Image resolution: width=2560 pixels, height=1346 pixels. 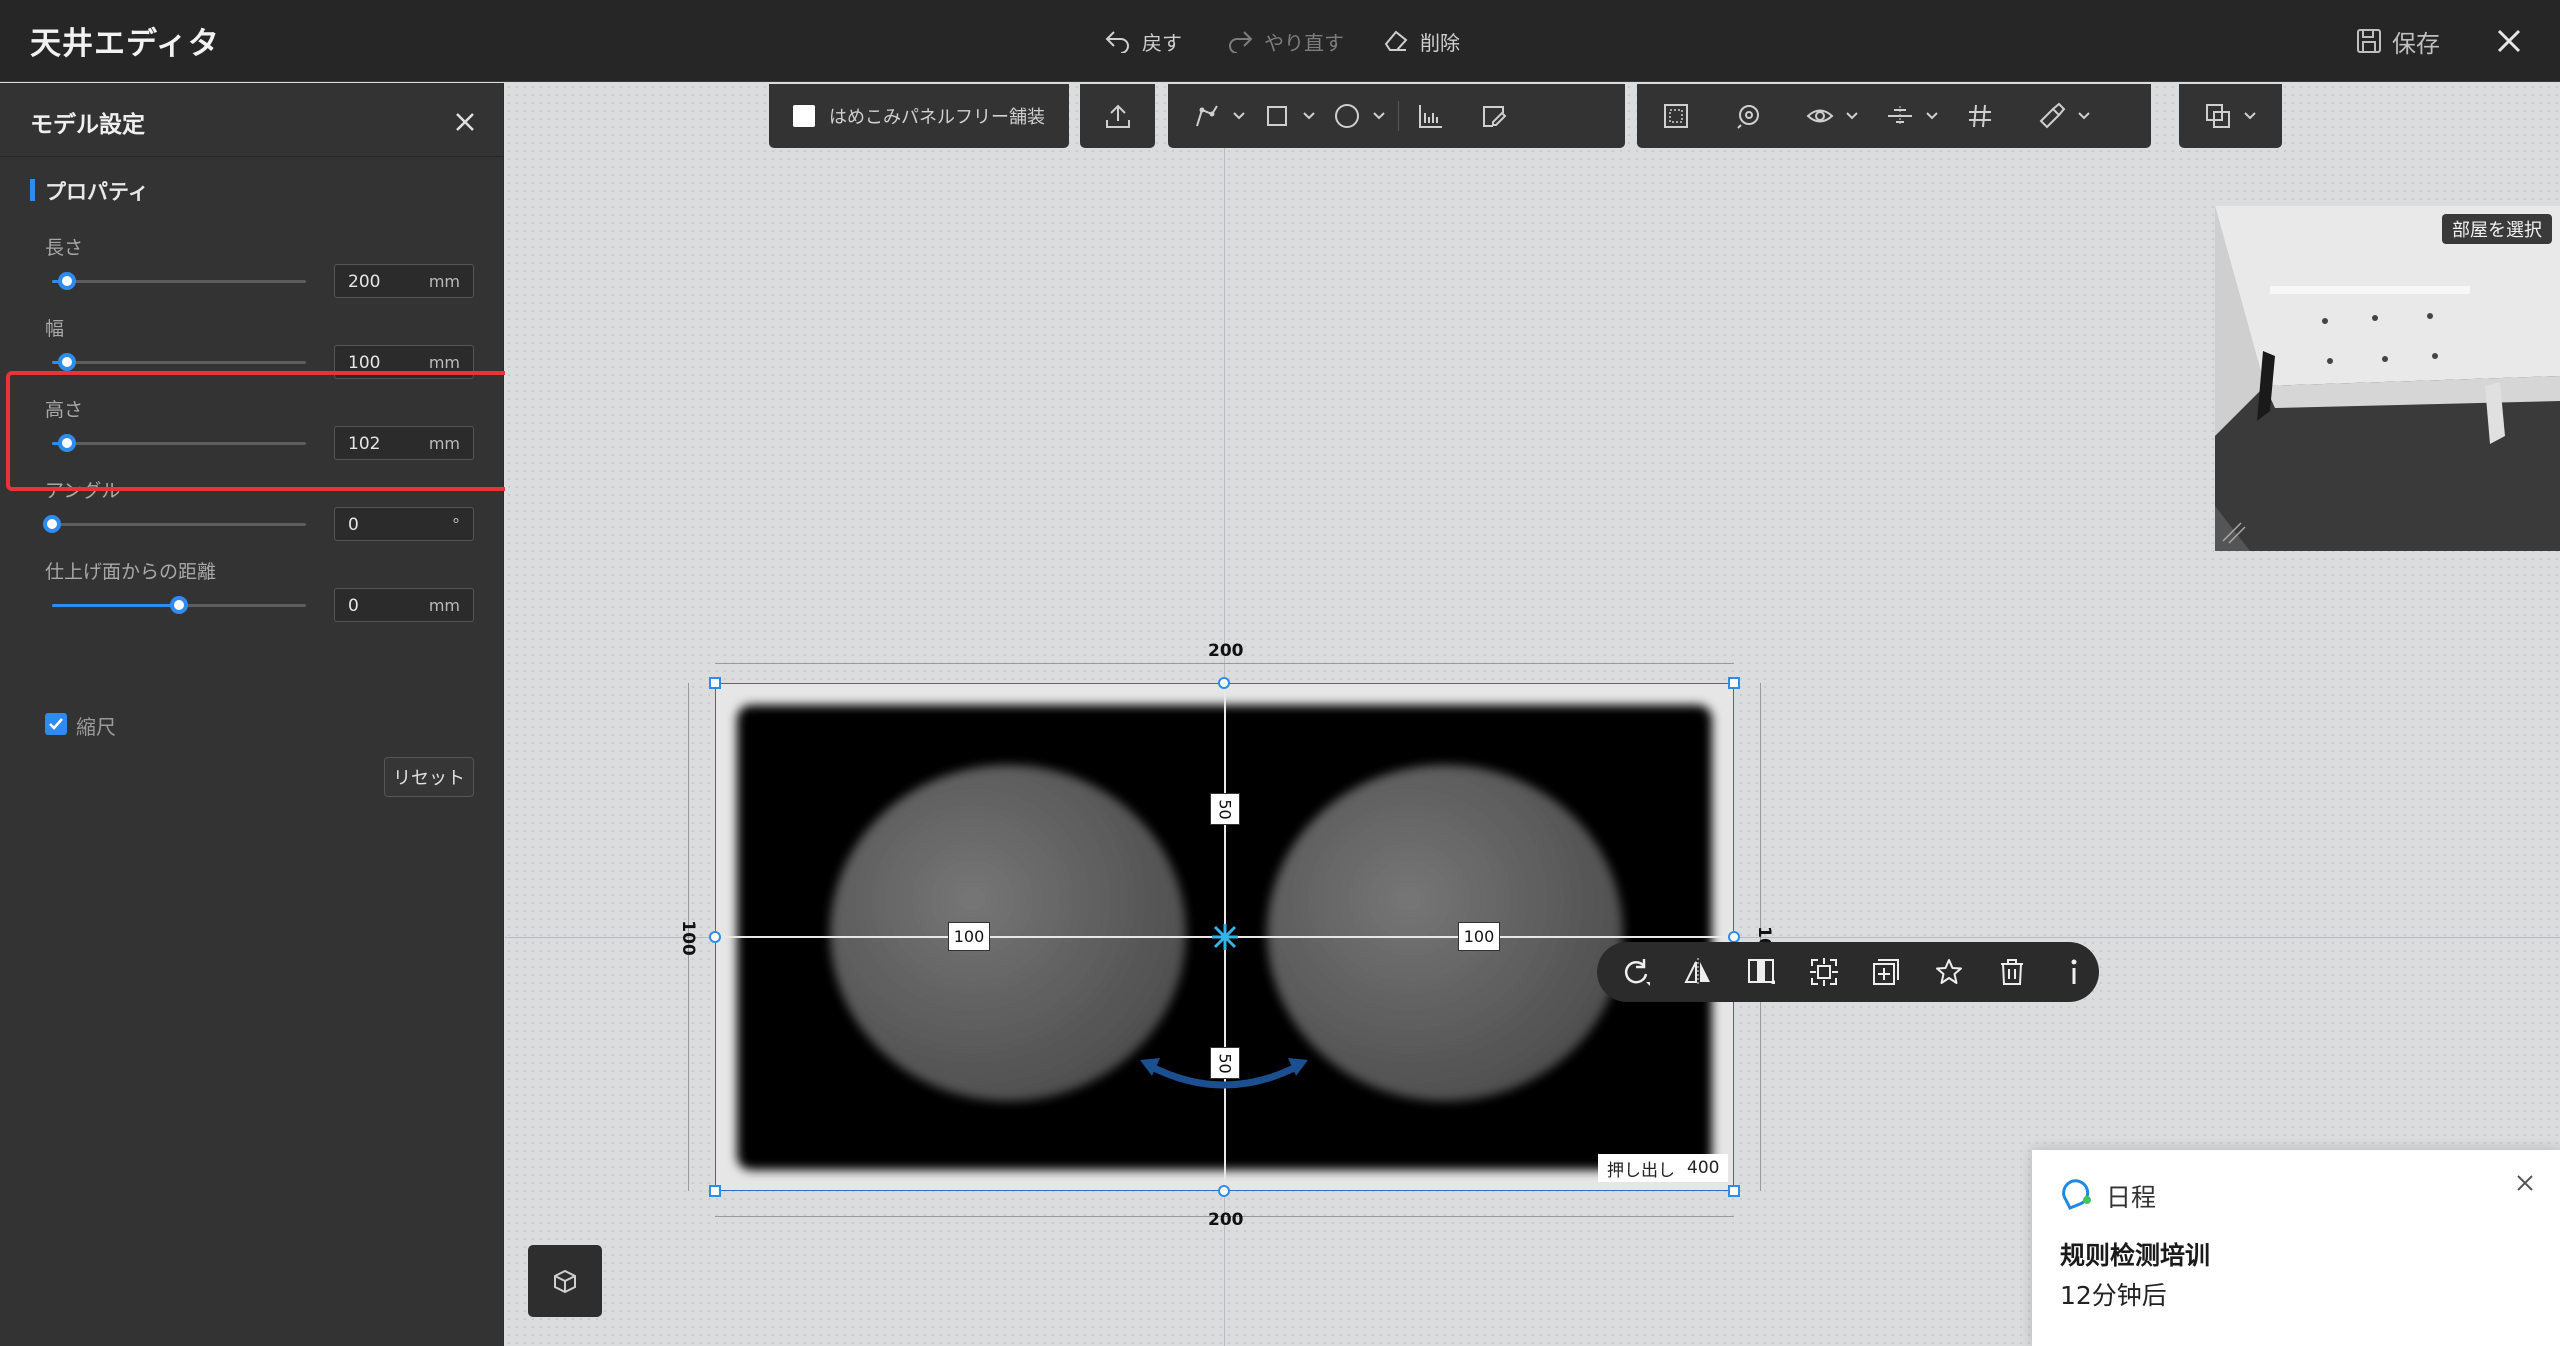 I want to click on move-icon, so click(x=1225, y=937).